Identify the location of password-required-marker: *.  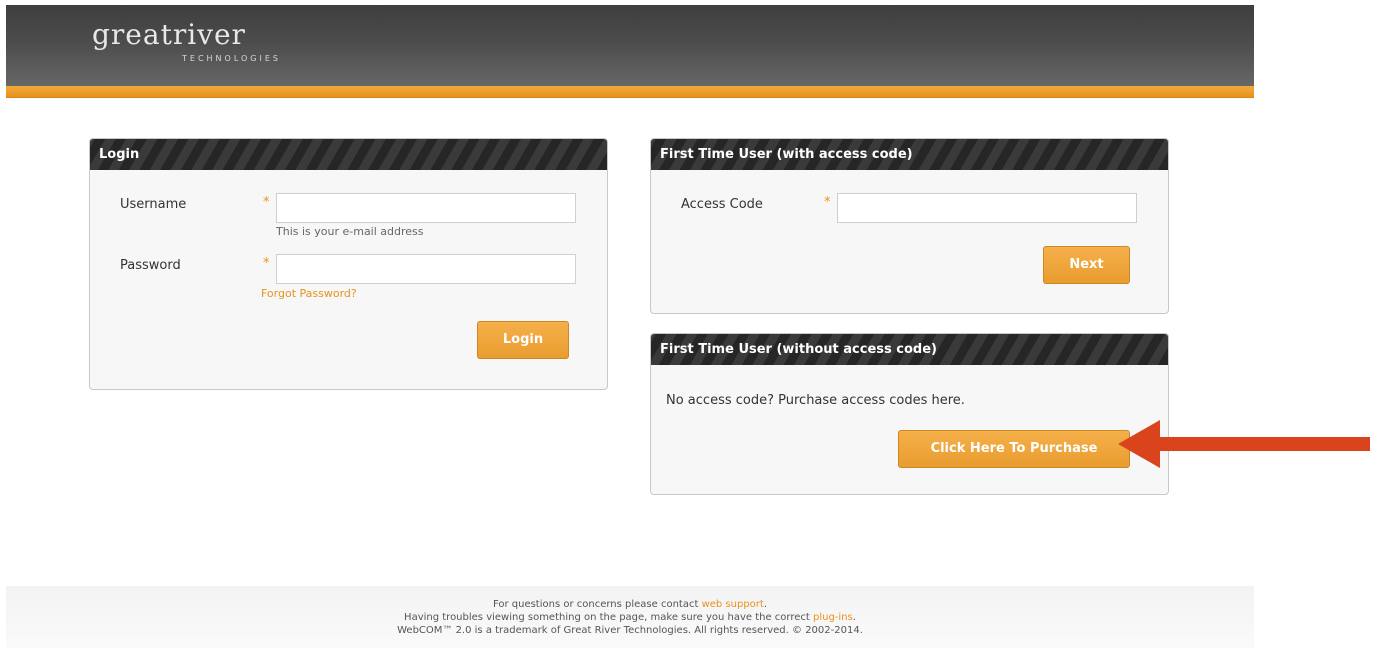
(266, 263).